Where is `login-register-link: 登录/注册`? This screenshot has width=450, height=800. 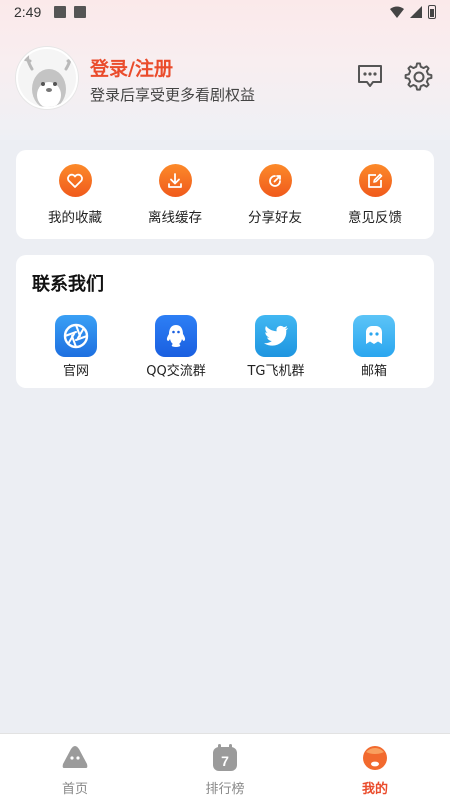
login-register-link: 登录/注册 is located at coordinates (131, 67).